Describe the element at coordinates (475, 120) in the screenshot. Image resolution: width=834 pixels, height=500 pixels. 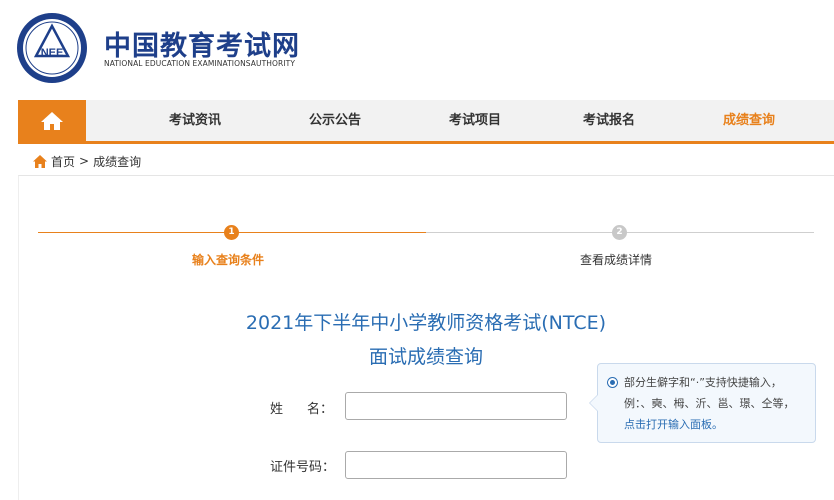
I see `nav-item-exam-projects: 考试项目` at that location.